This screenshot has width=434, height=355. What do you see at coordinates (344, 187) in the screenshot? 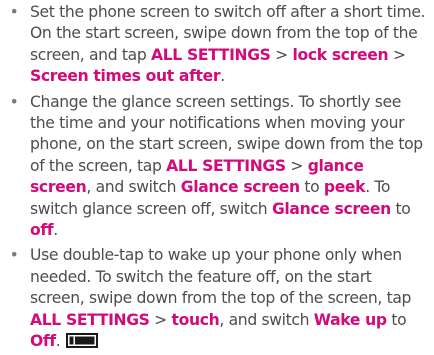
I see `bold-term: peek` at bounding box center [344, 187].